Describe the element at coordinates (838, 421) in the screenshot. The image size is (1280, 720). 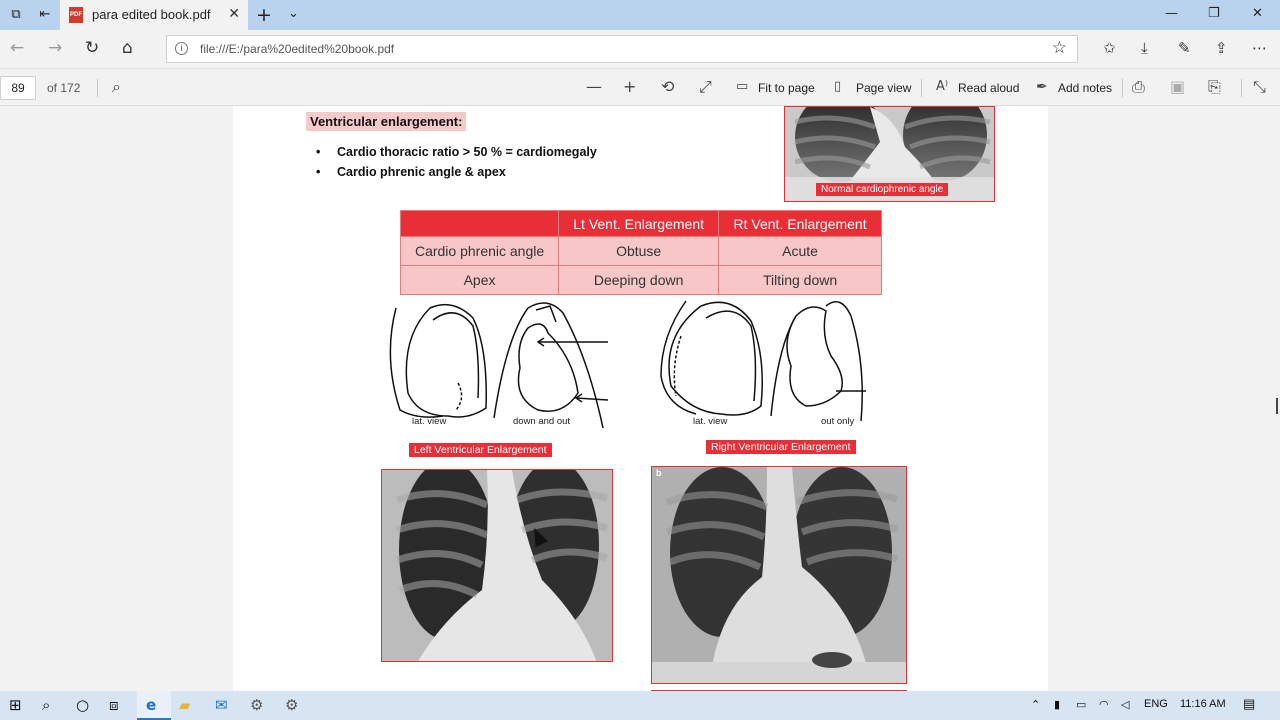
I see `out-only-label: out only` at that location.